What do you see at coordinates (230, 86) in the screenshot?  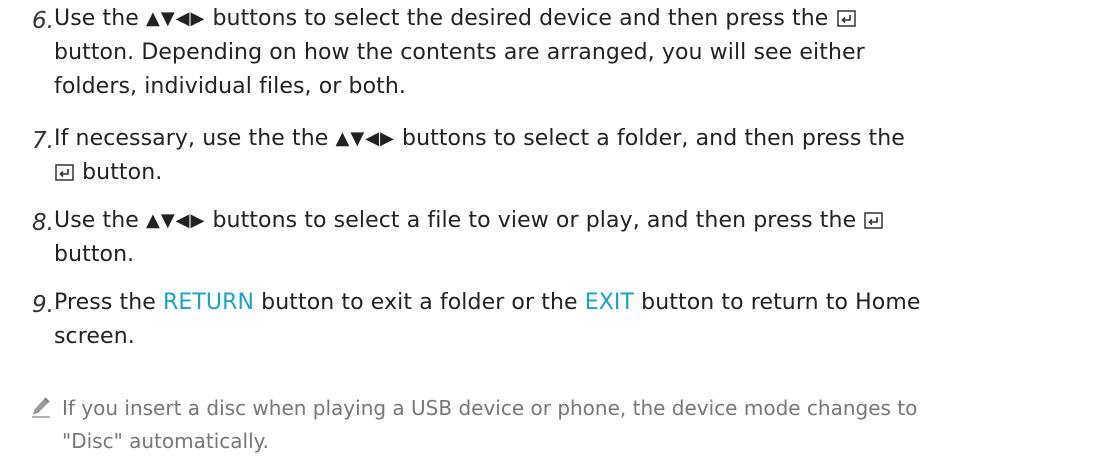 I see `step-text-line: folders, individual files, or both.` at bounding box center [230, 86].